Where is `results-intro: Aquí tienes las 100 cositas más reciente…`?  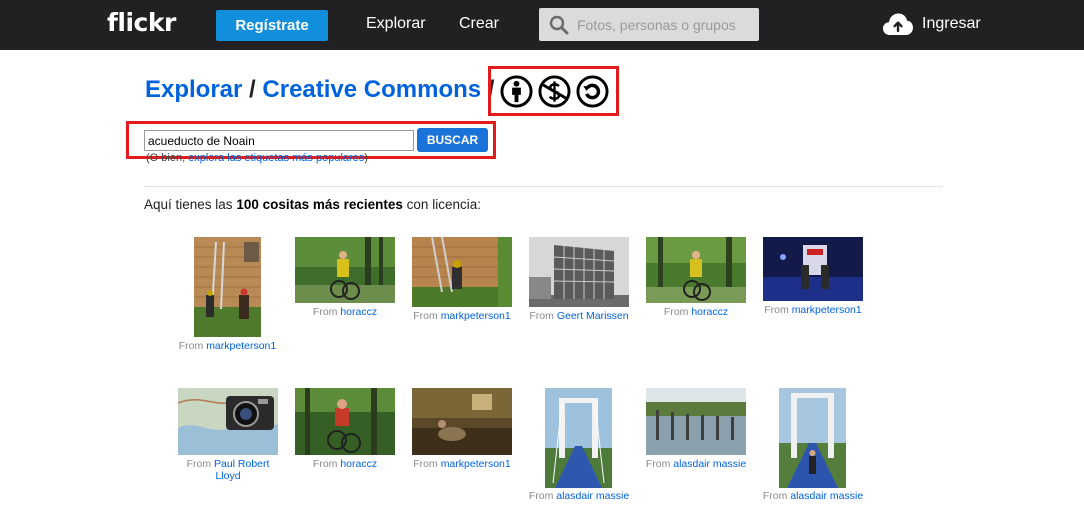
results-intro: Aquí tienes las 100 cositas más reciente… is located at coordinates (312, 204).